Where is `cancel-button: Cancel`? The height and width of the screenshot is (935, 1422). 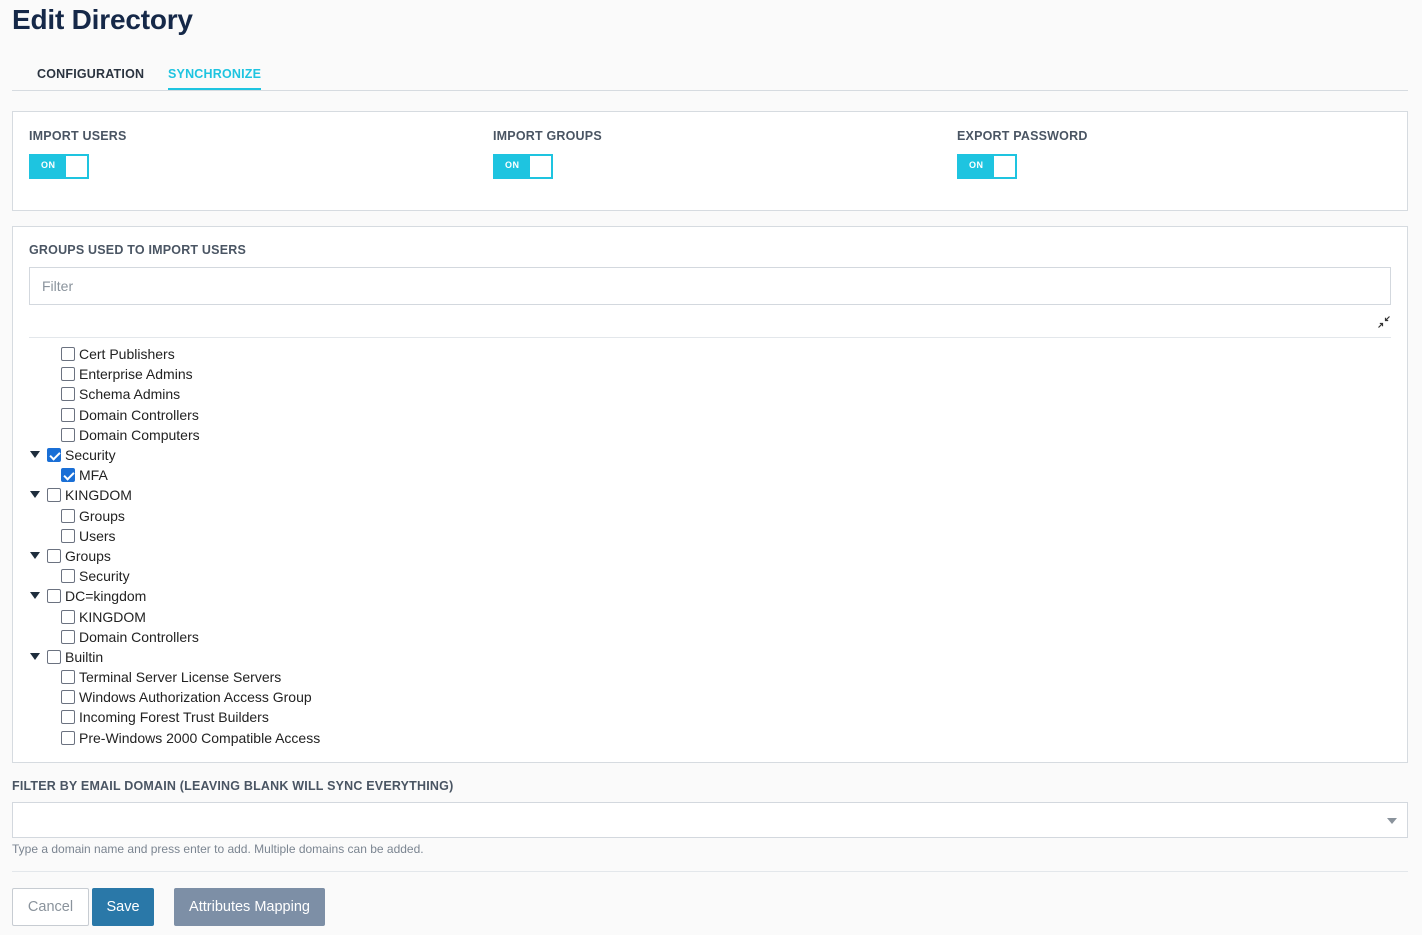
cancel-button: Cancel is located at coordinates (50, 907).